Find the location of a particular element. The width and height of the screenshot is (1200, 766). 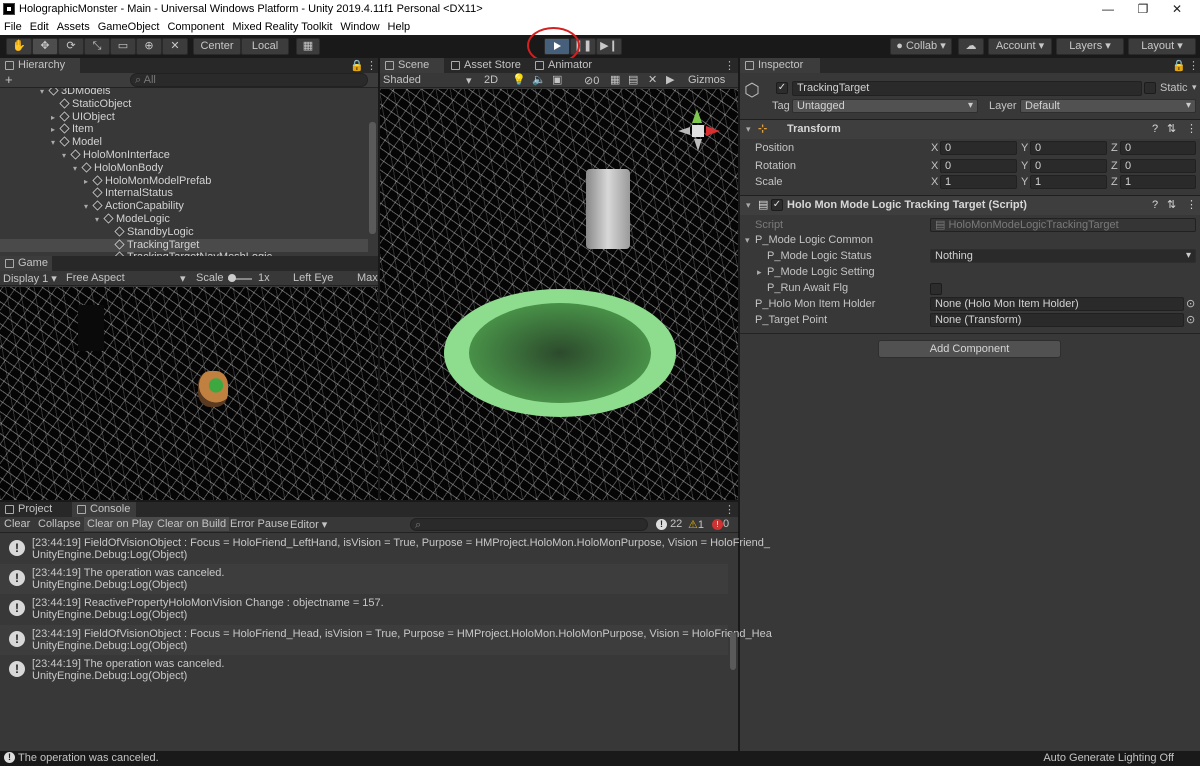

position-y-field: 0 is located at coordinates (1068, 148).